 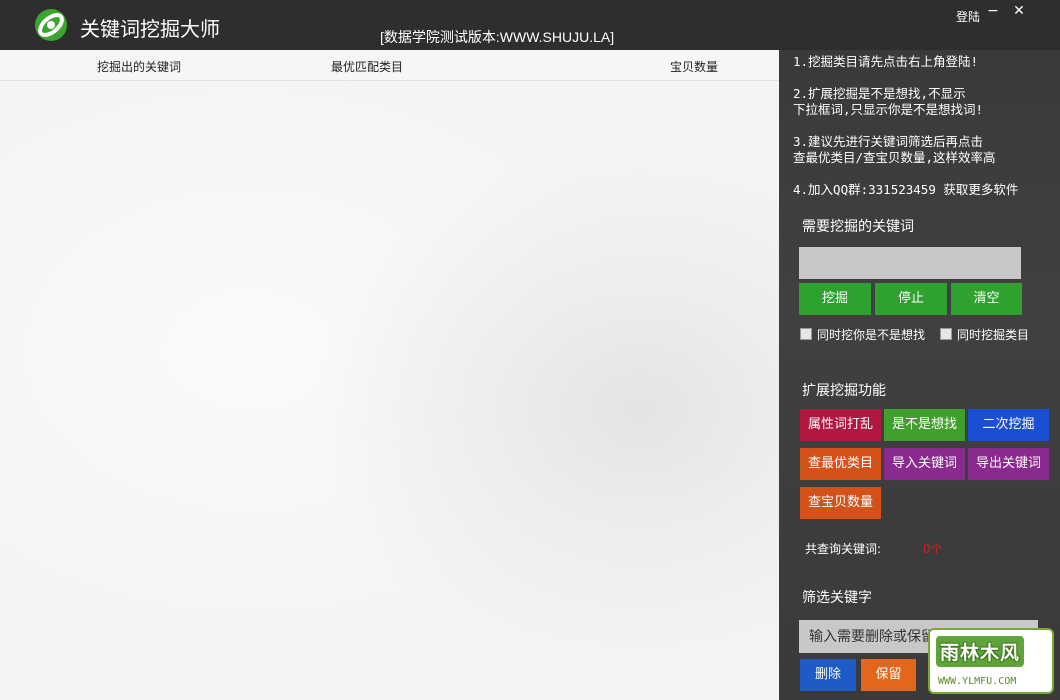 I want to click on watermark-logo: 雨林木风 WWW.YLMFU.COM, so click(x=991, y=661).